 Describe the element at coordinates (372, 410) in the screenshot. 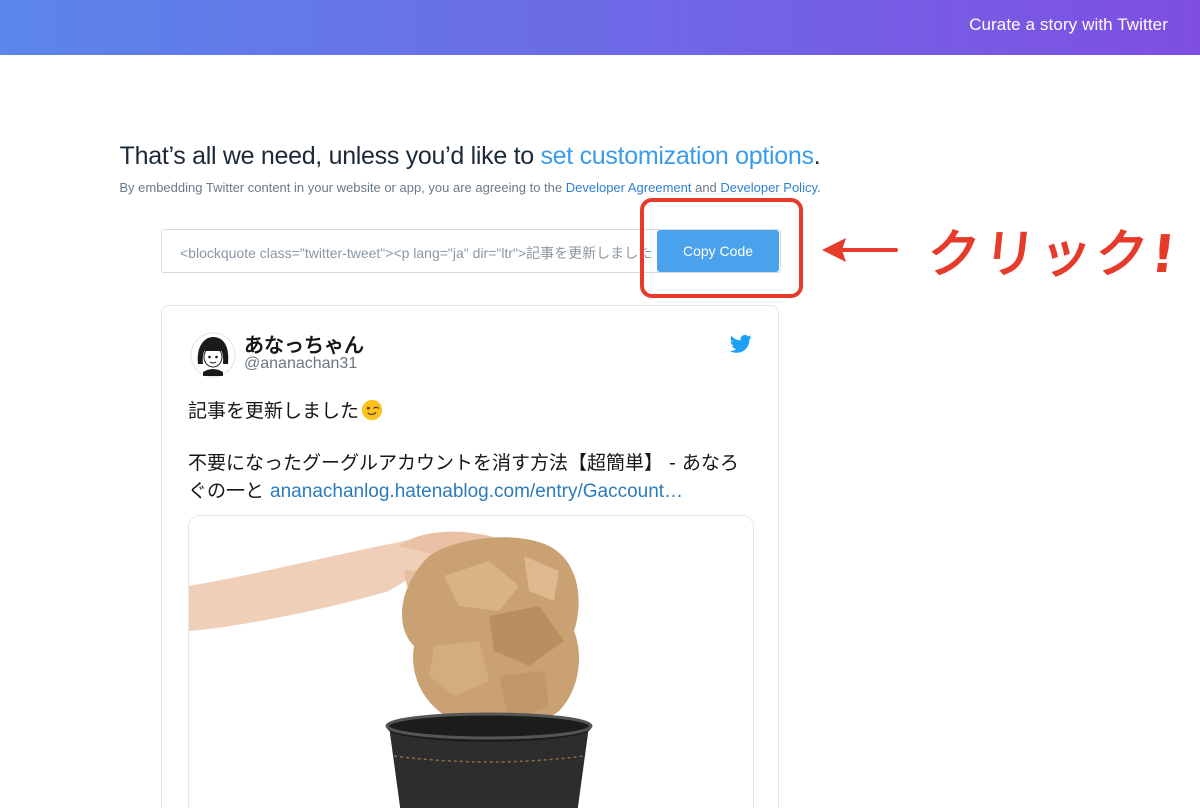

I see `winking-face-icon` at that location.